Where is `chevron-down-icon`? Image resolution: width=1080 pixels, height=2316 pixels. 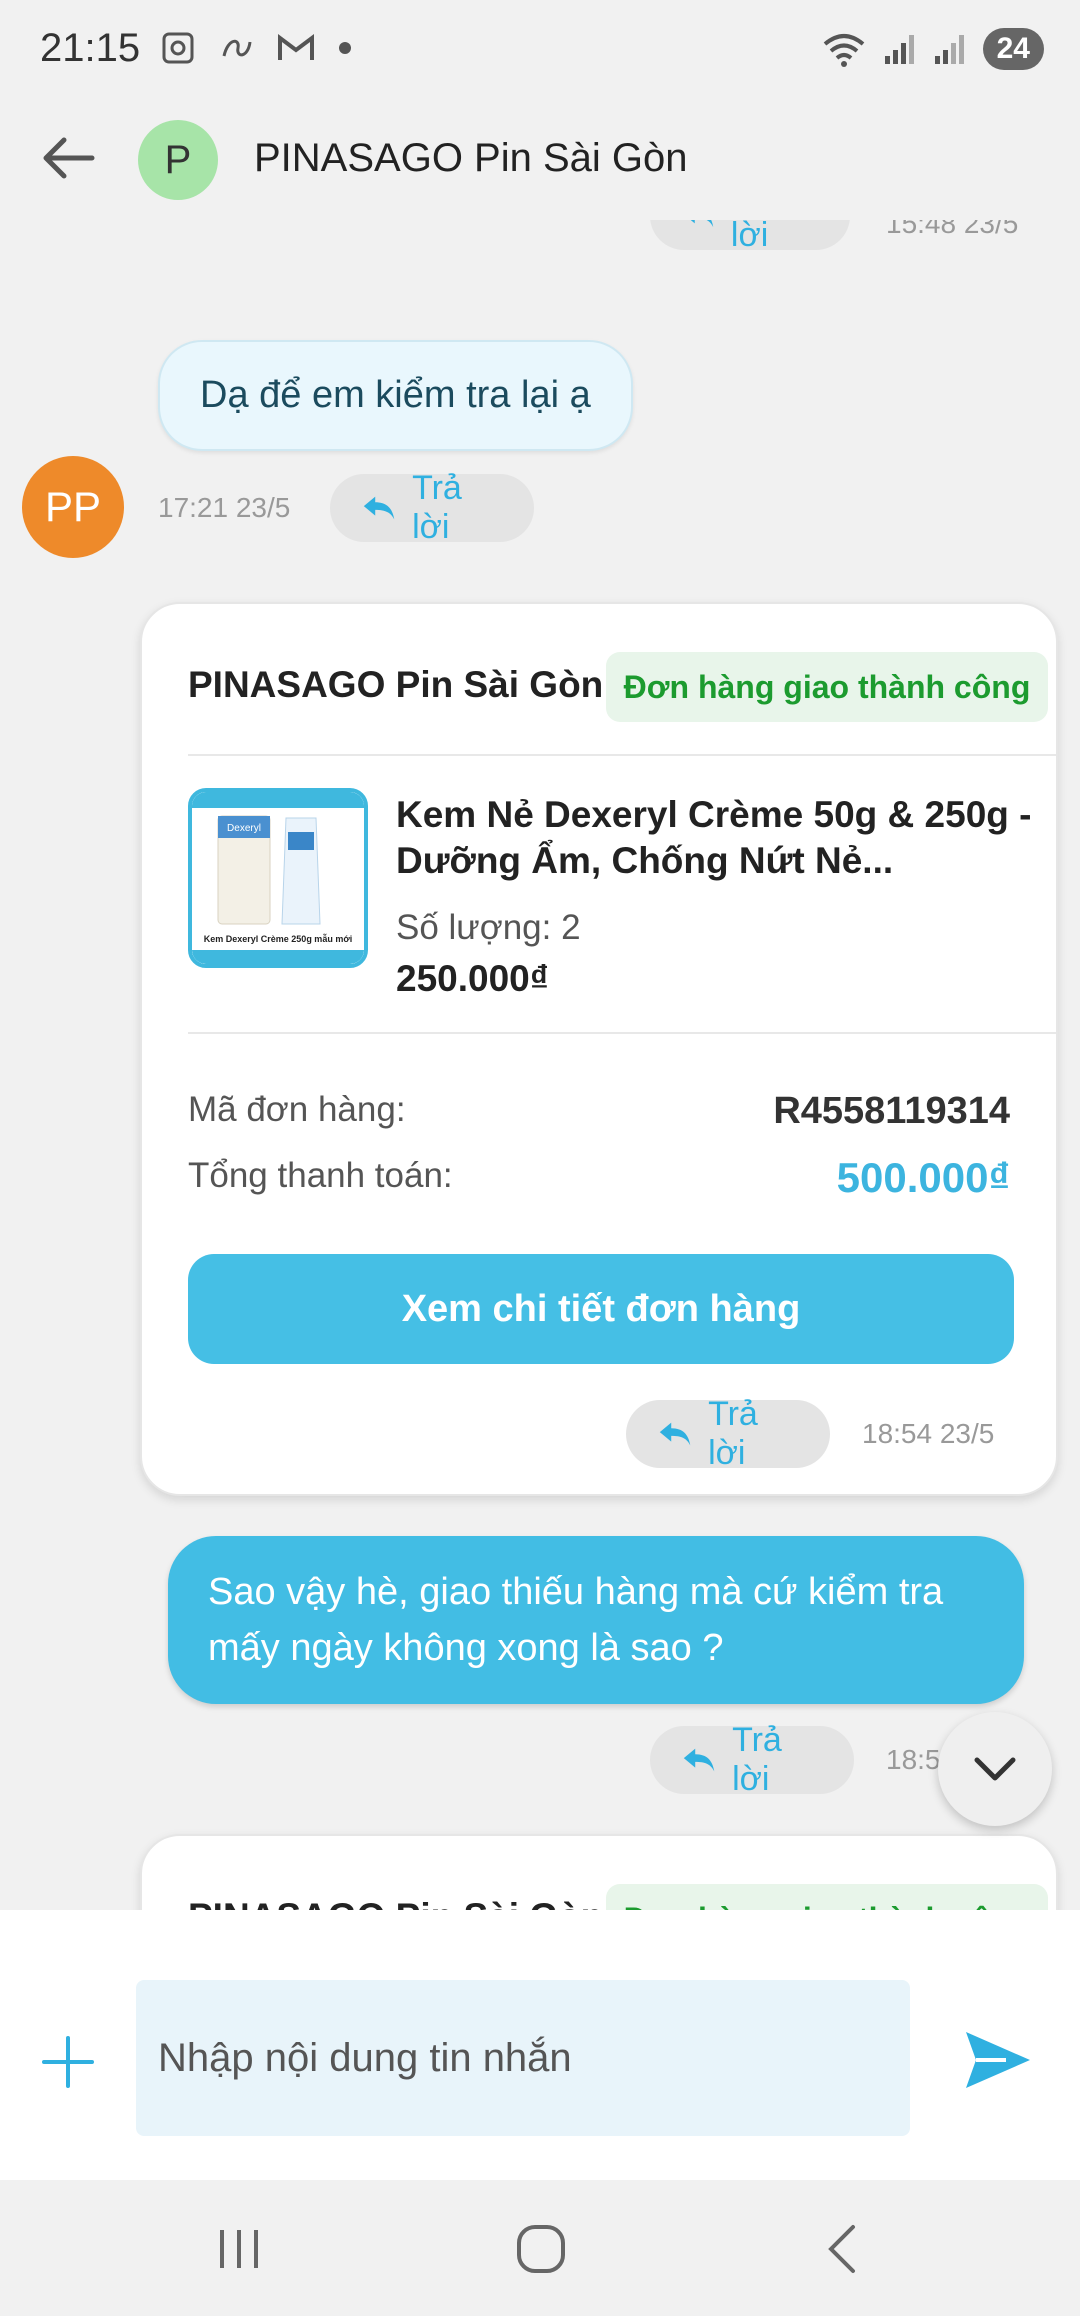
chevron-down-icon is located at coordinates (995, 1769).